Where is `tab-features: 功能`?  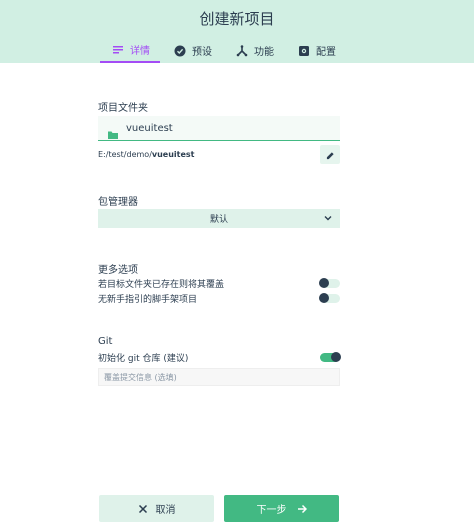
tab-features: 功能 is located at coordinates (254, 50).